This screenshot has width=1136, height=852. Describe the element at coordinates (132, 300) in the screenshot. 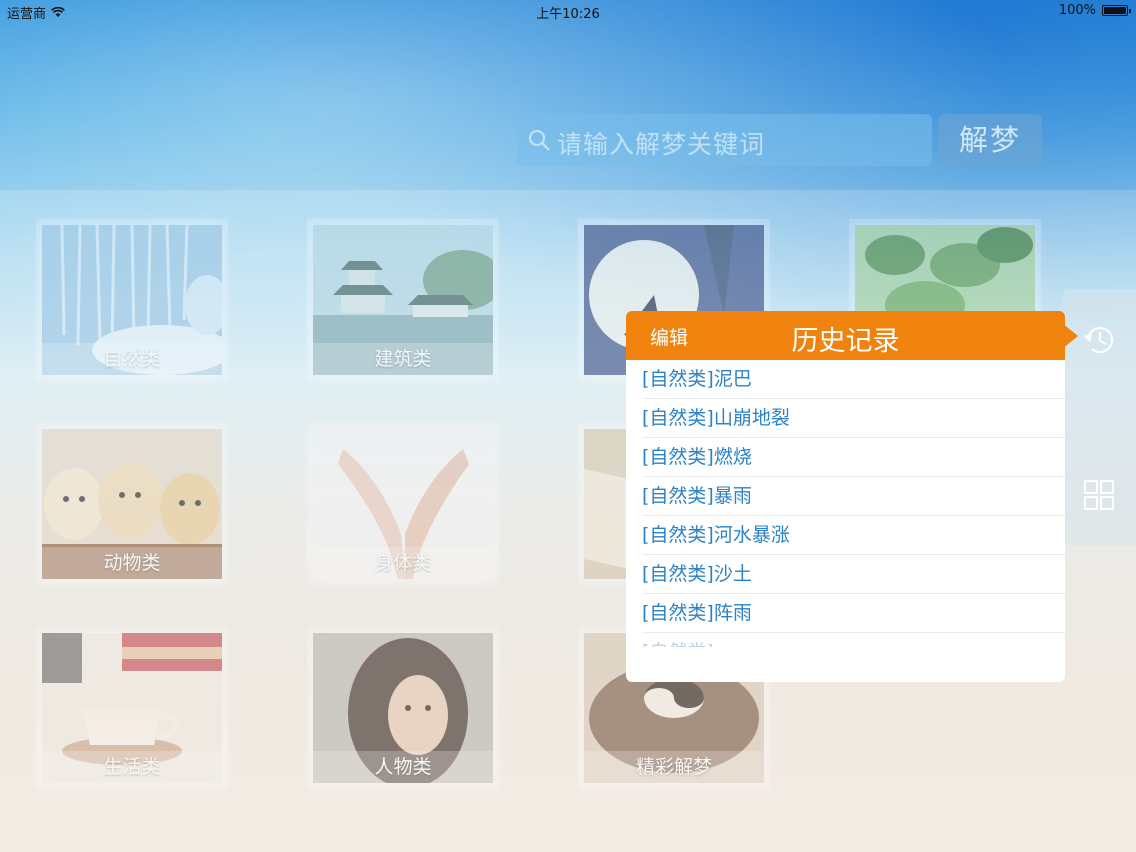

I see `category-tile-nature: 自然类` at that location.